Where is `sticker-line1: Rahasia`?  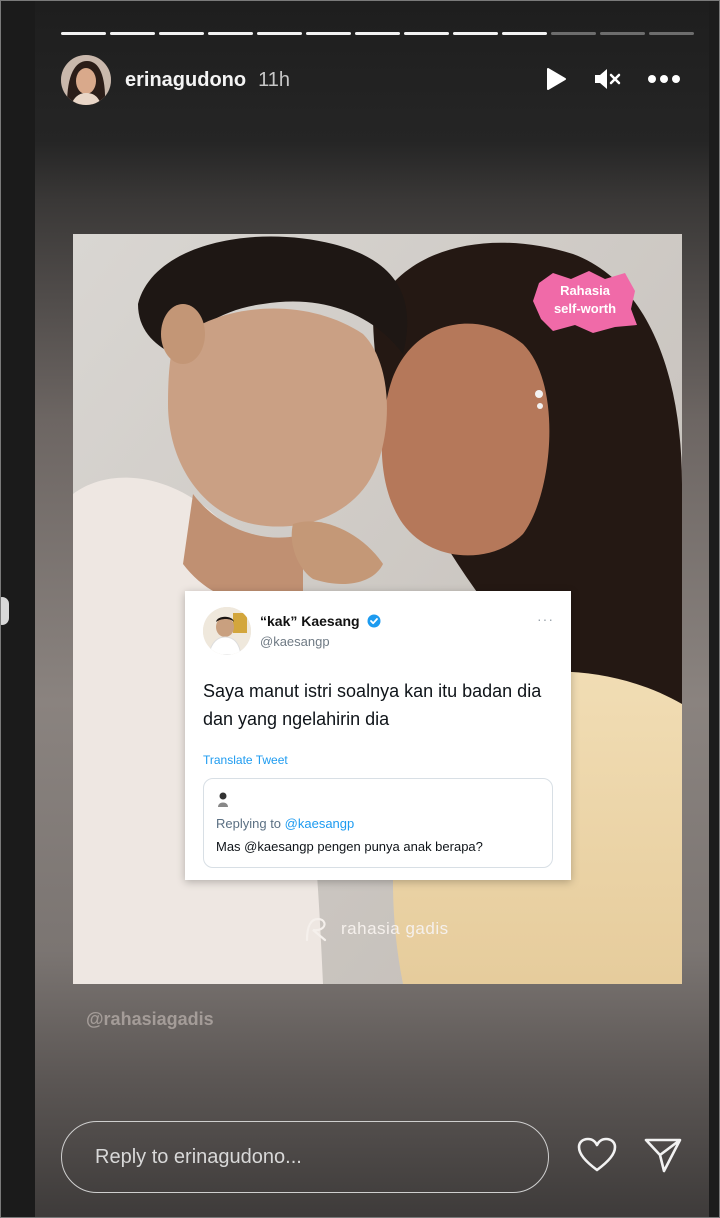
sticker-line1: Rahasia is located at coordinates (585, 290).